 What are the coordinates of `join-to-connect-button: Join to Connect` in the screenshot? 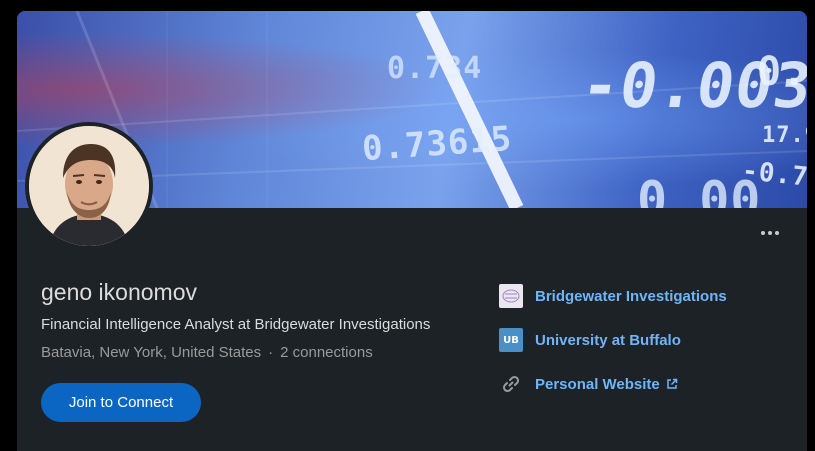 It's located at (121, 402).